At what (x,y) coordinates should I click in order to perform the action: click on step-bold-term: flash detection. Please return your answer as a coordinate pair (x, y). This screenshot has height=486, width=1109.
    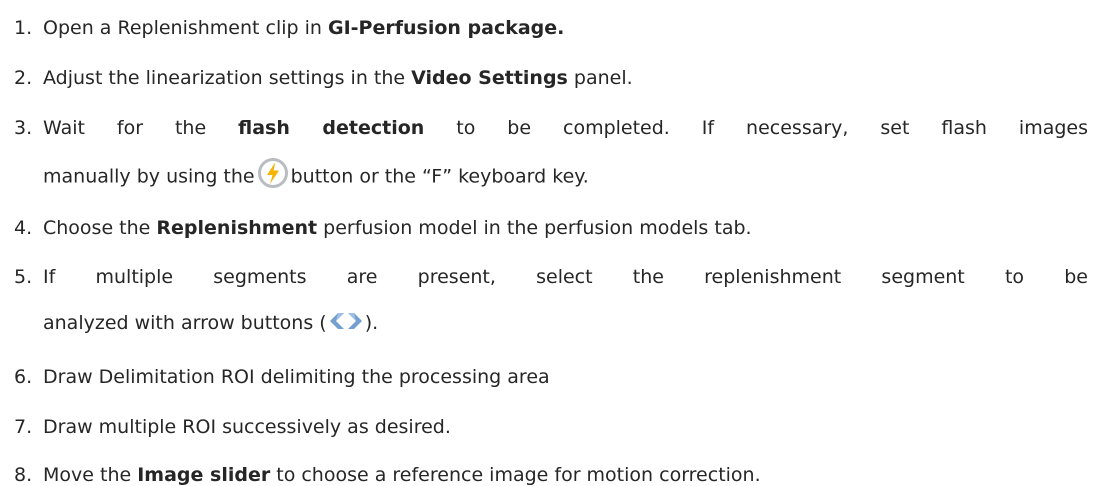
    Looking at the image, I should click on (331, 128).